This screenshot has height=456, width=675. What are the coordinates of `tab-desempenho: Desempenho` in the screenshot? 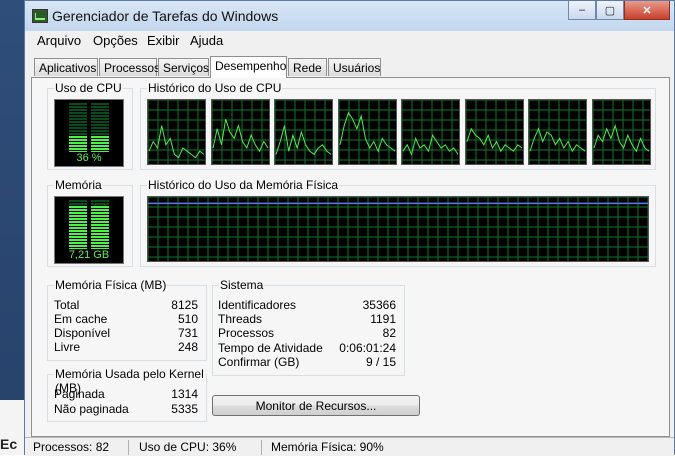 It's located at (248, 67).